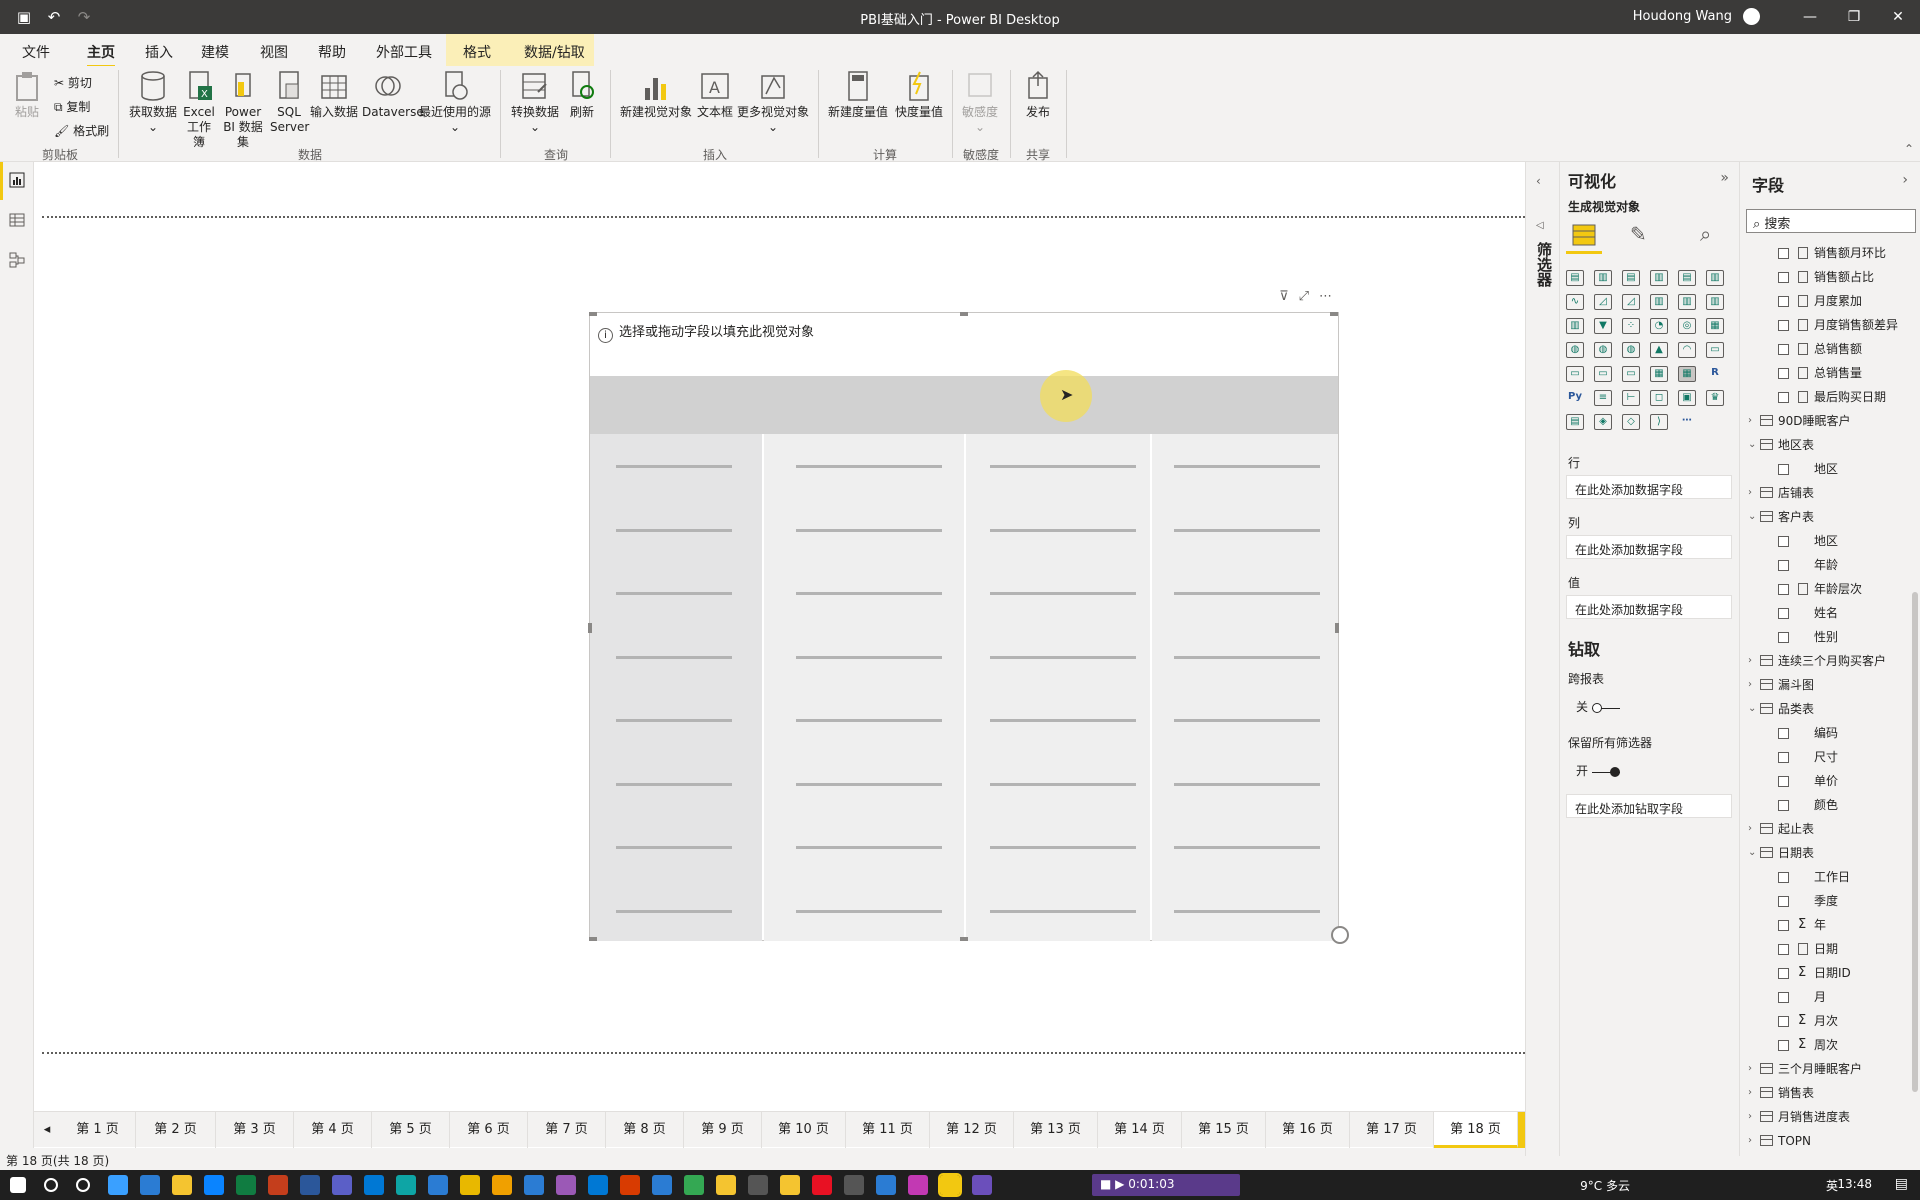  What do you see at coordinates (1828, 1045) in the screenshot?
I see `field-item: Σ 周次` at bounding box center [1828, 1045].